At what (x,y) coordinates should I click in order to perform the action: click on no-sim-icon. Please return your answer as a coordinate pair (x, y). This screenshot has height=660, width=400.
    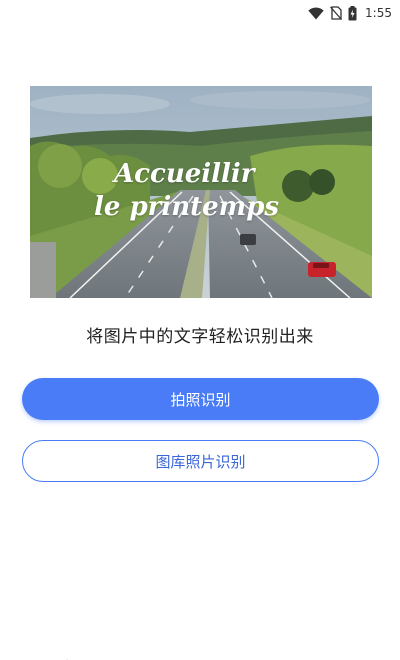
    Looking at the image, I should click on (336, 13).